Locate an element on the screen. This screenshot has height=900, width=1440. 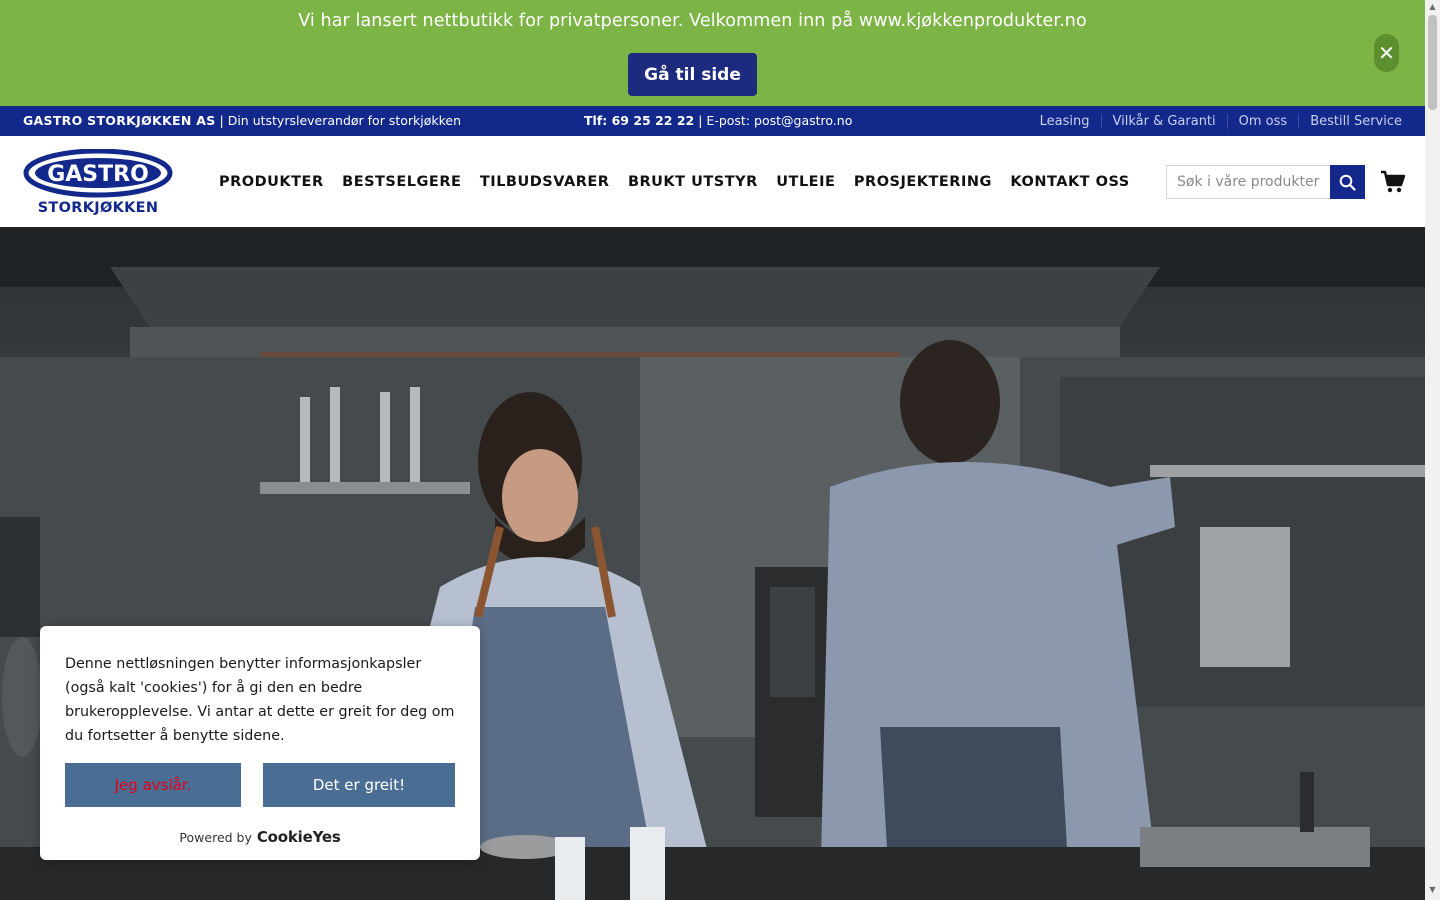
cookie-powered-by: Powered by CookieYes is located at coordinates (260, 837).